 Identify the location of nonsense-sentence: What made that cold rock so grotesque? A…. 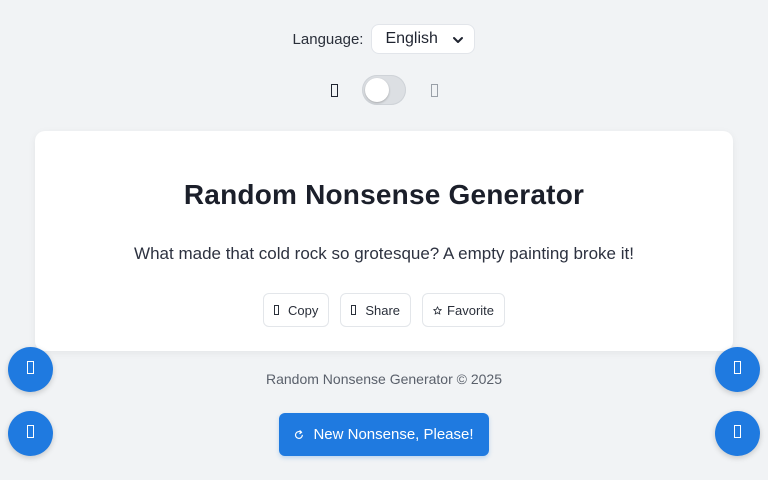
(384, 253).